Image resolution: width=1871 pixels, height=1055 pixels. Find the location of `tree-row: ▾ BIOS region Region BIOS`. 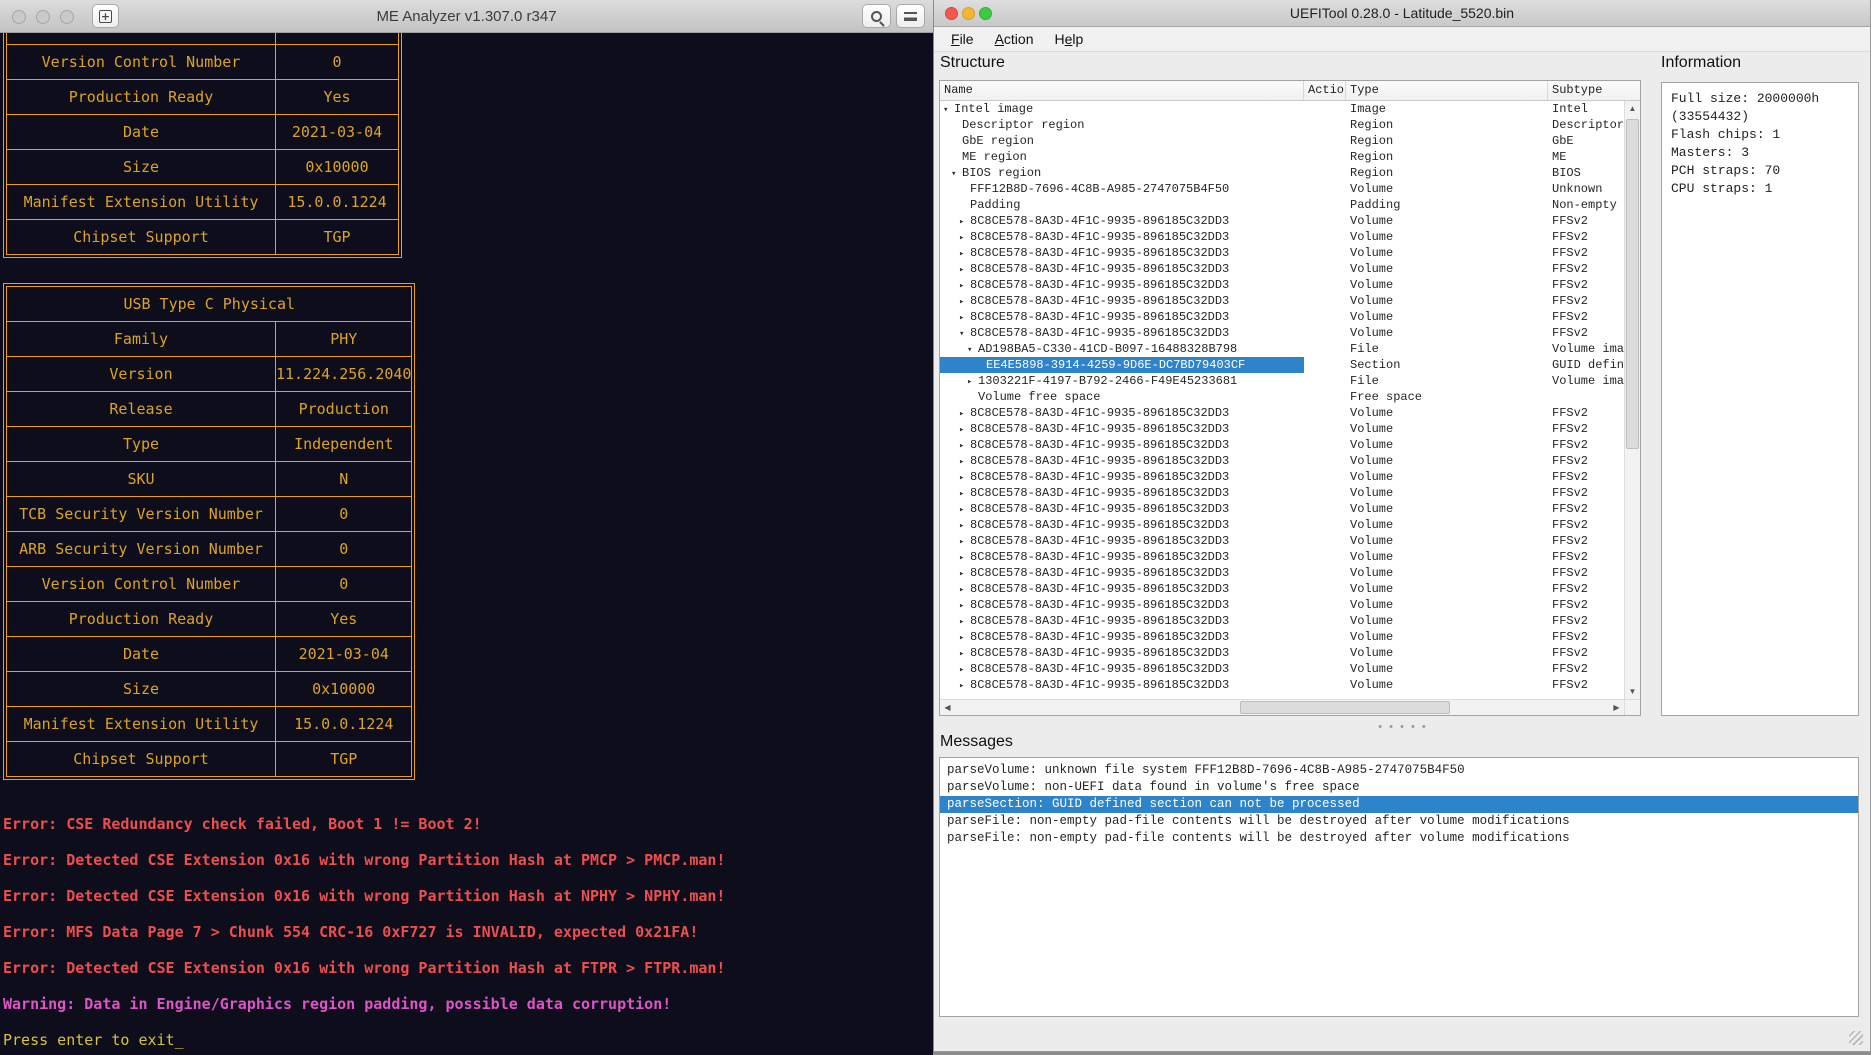

tree-row: ▾ BIOS region Region BIOS is located at coordinates (1282, 173).